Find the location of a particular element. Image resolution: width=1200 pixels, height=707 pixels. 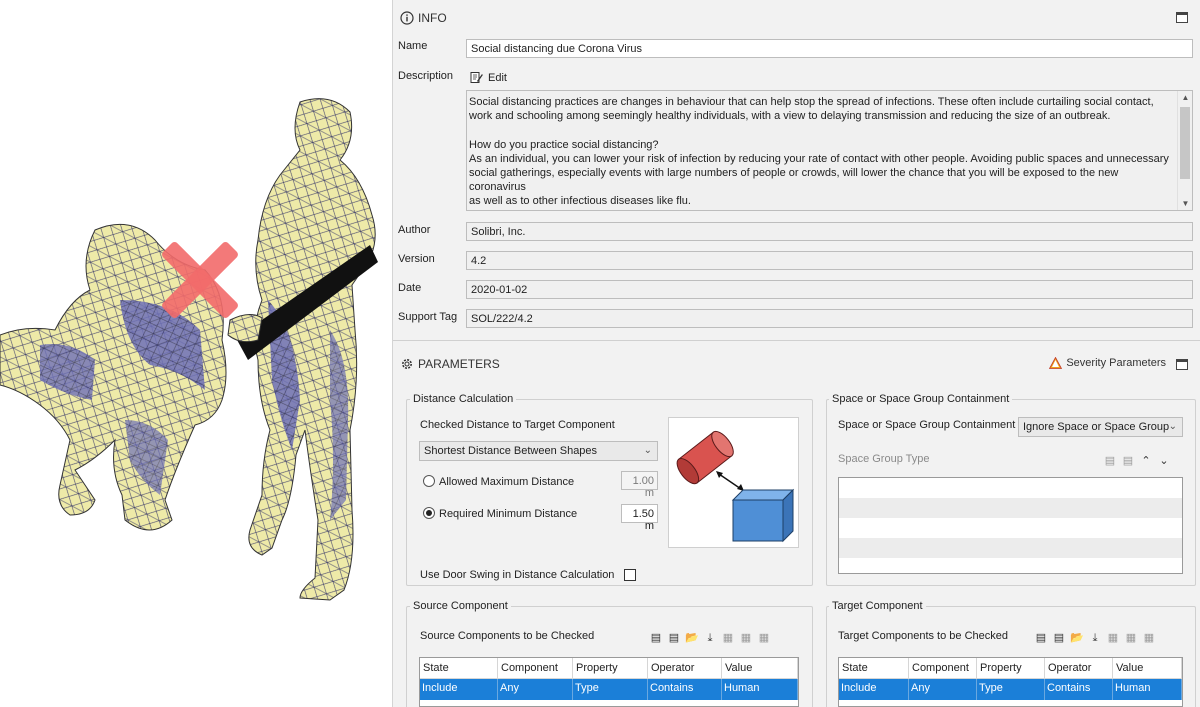

severity-parameters-button: Severity Parameters is located at coordinates (1107, 362).